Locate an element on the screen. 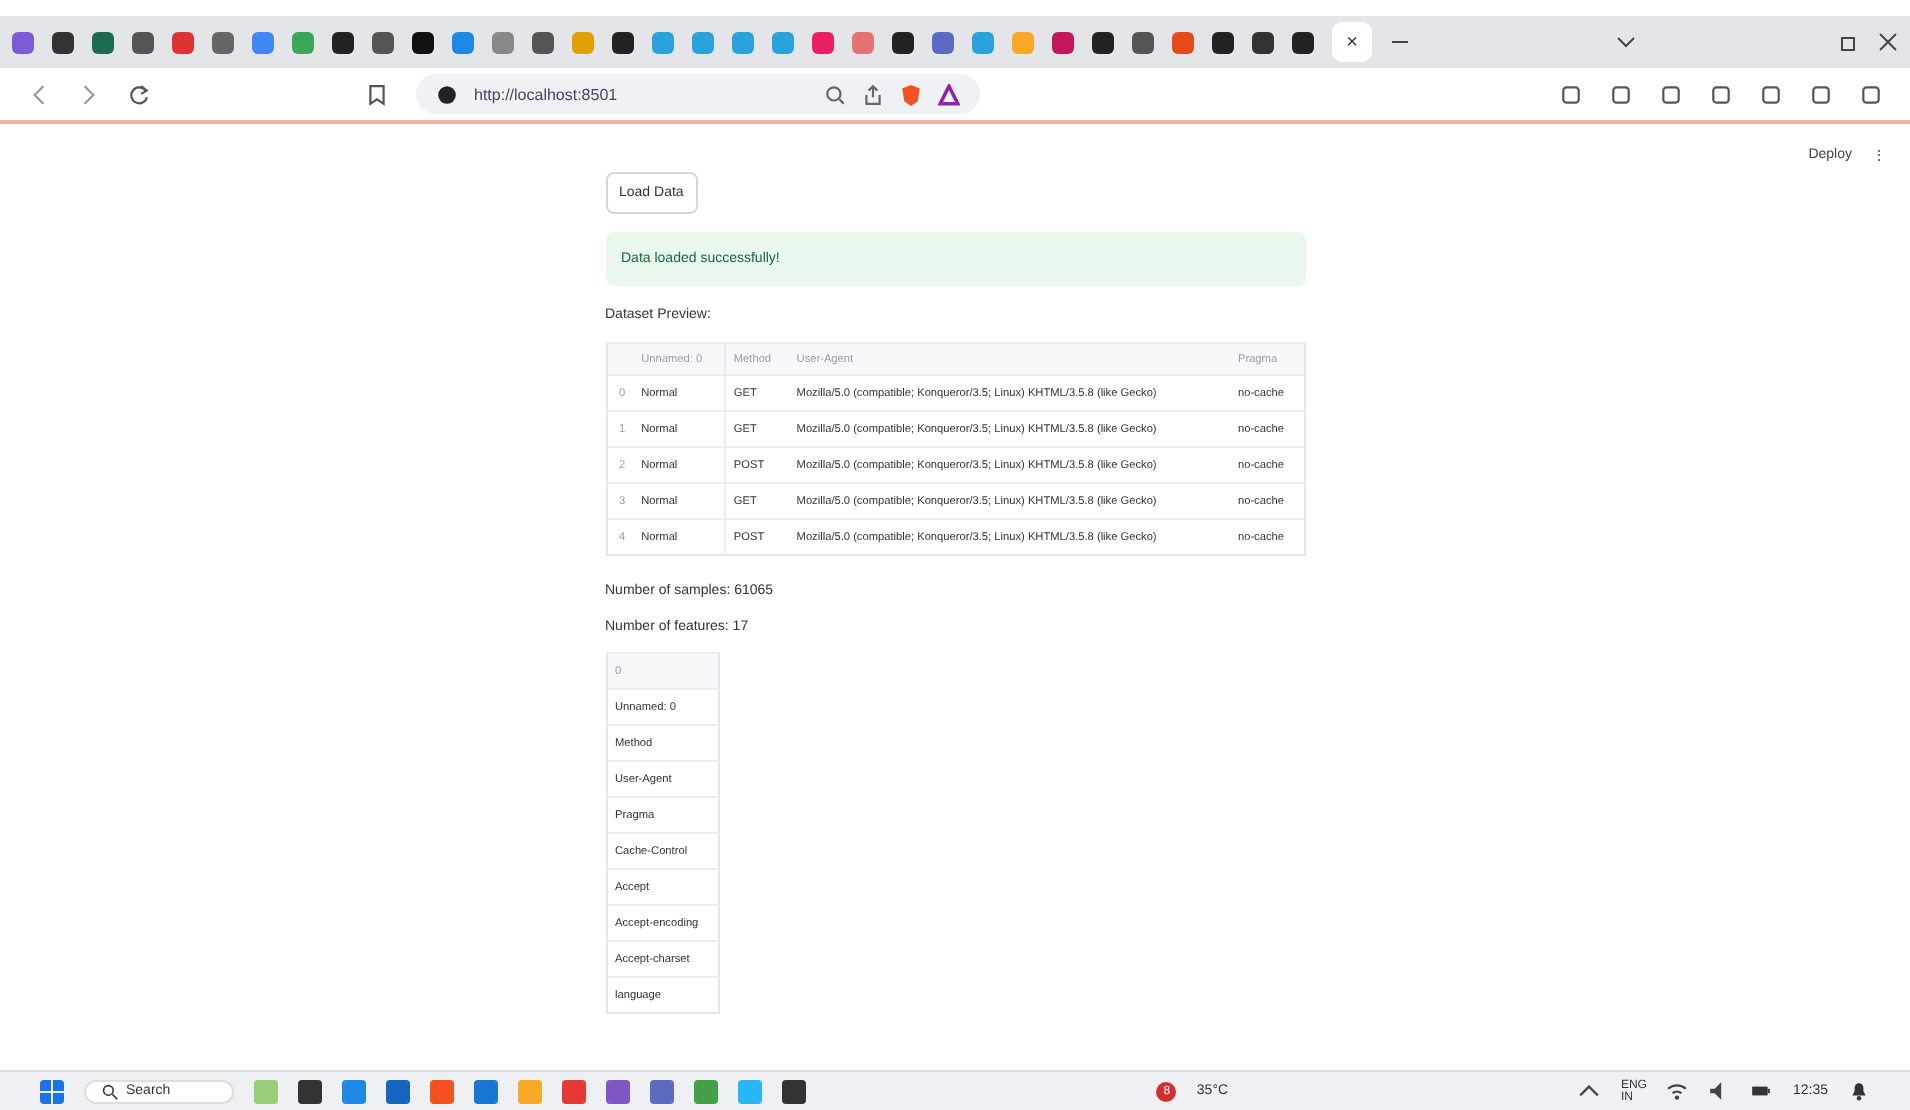 The width and height of the screenshot is (1910, 1110). chevron-up-icon is located at coordinates (1589, 1091).